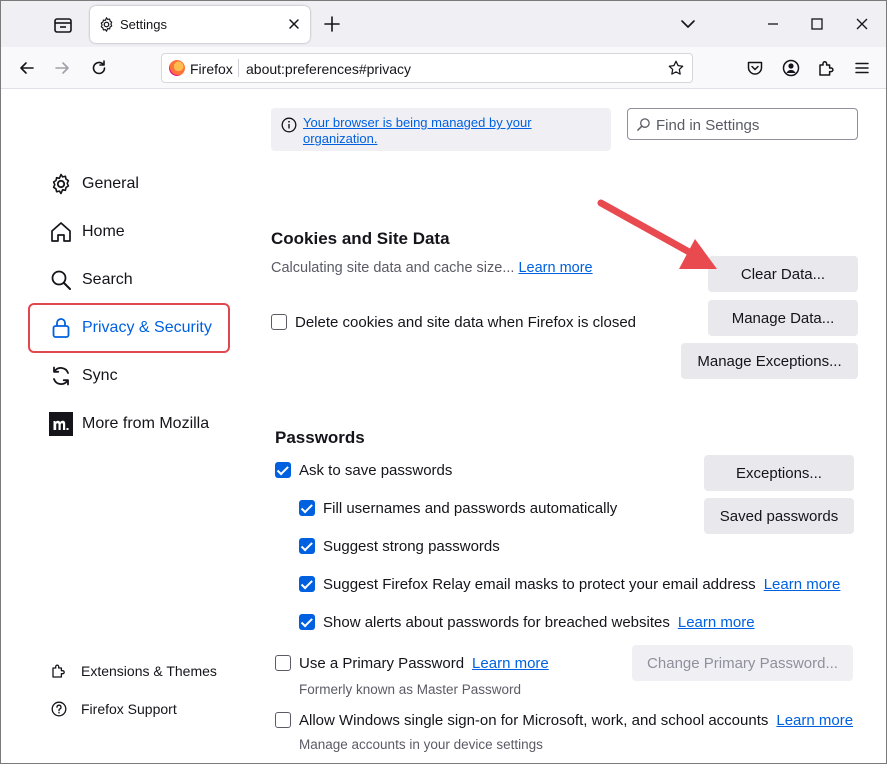  I want to click on sidebar-item-more-from-mozilla: More from Mozilla, so click(129, 424).